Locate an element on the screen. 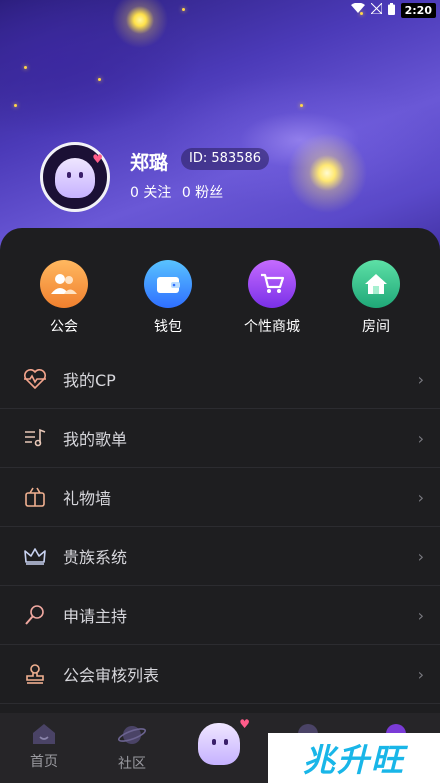  wifi-icon is located at coordinates (357, 9).